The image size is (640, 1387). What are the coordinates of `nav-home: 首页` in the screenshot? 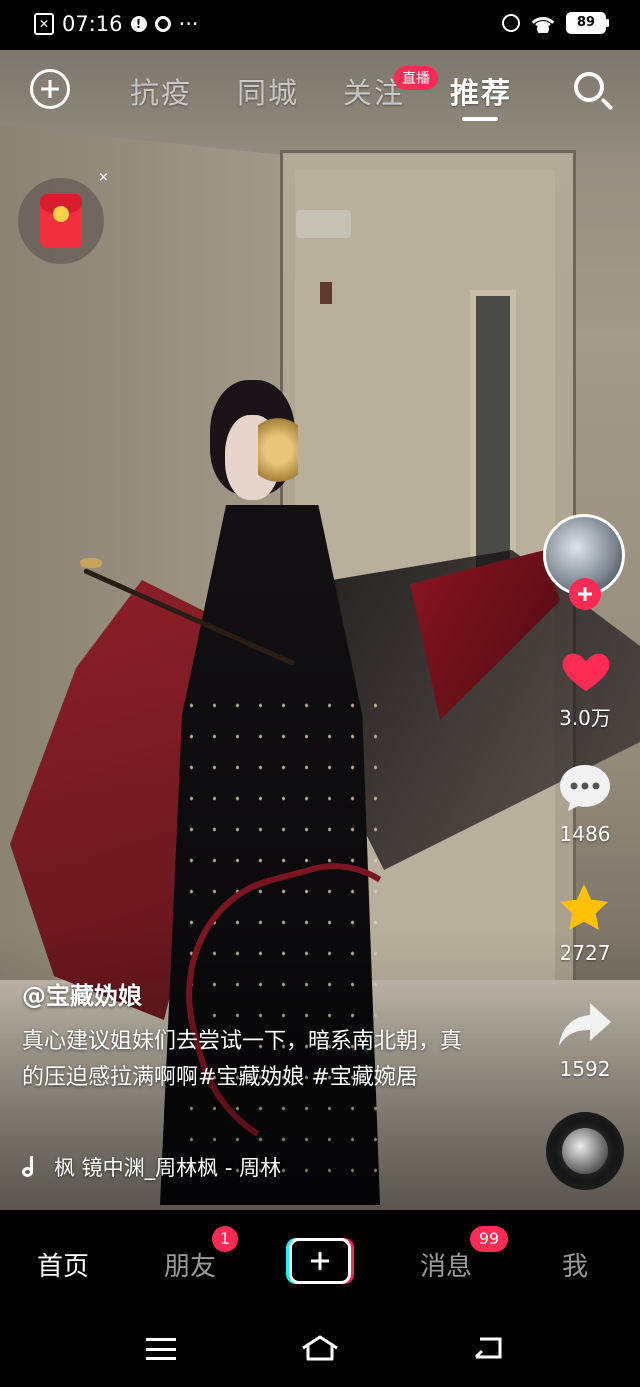 It's located at (63, 1264).